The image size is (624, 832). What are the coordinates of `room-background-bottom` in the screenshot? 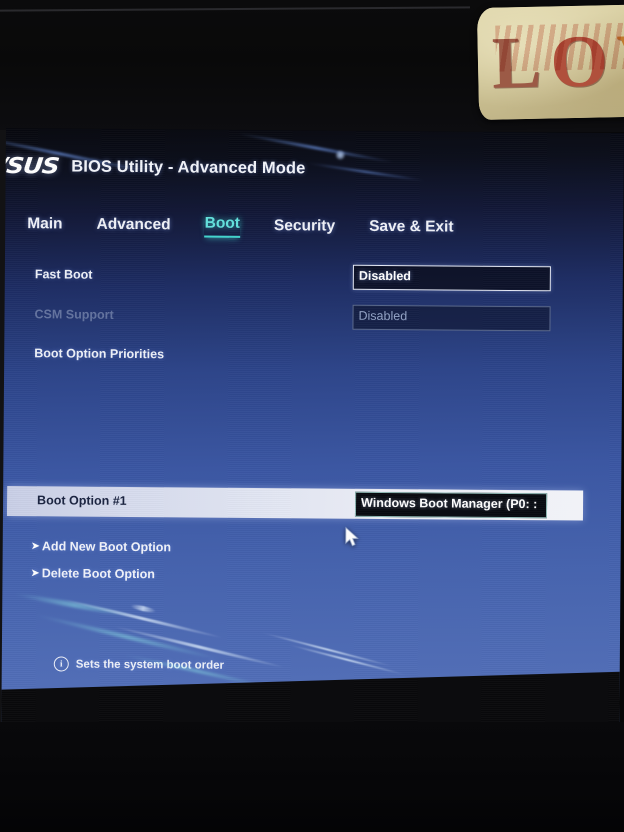 It's located at (312, 777).